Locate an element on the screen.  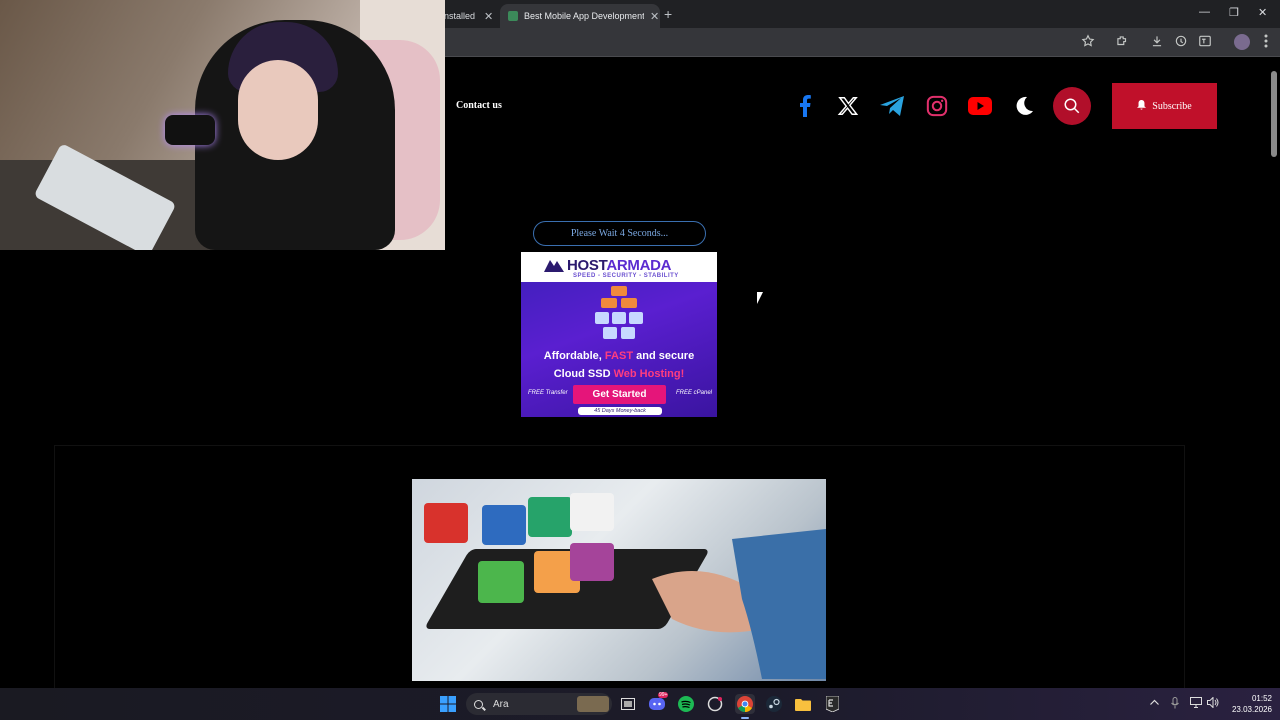
hostarmada-logo-icon is located at coordinates (554, 266).